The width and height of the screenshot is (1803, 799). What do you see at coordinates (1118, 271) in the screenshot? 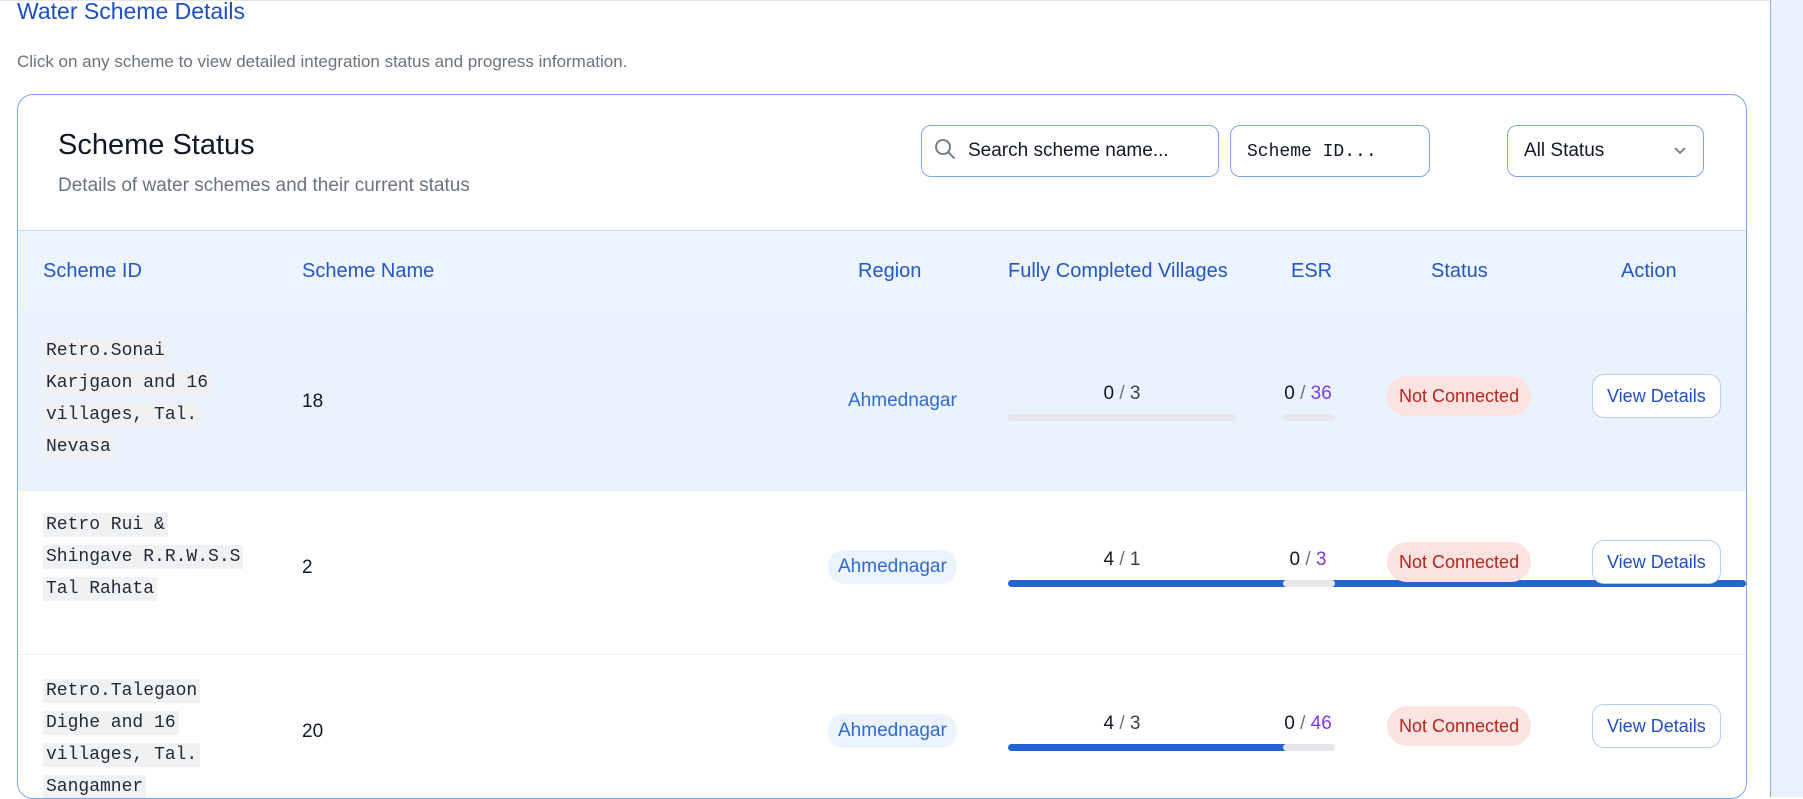
I see `header-villages: Fully Completed Villages` at bounding box center [1118, 271].